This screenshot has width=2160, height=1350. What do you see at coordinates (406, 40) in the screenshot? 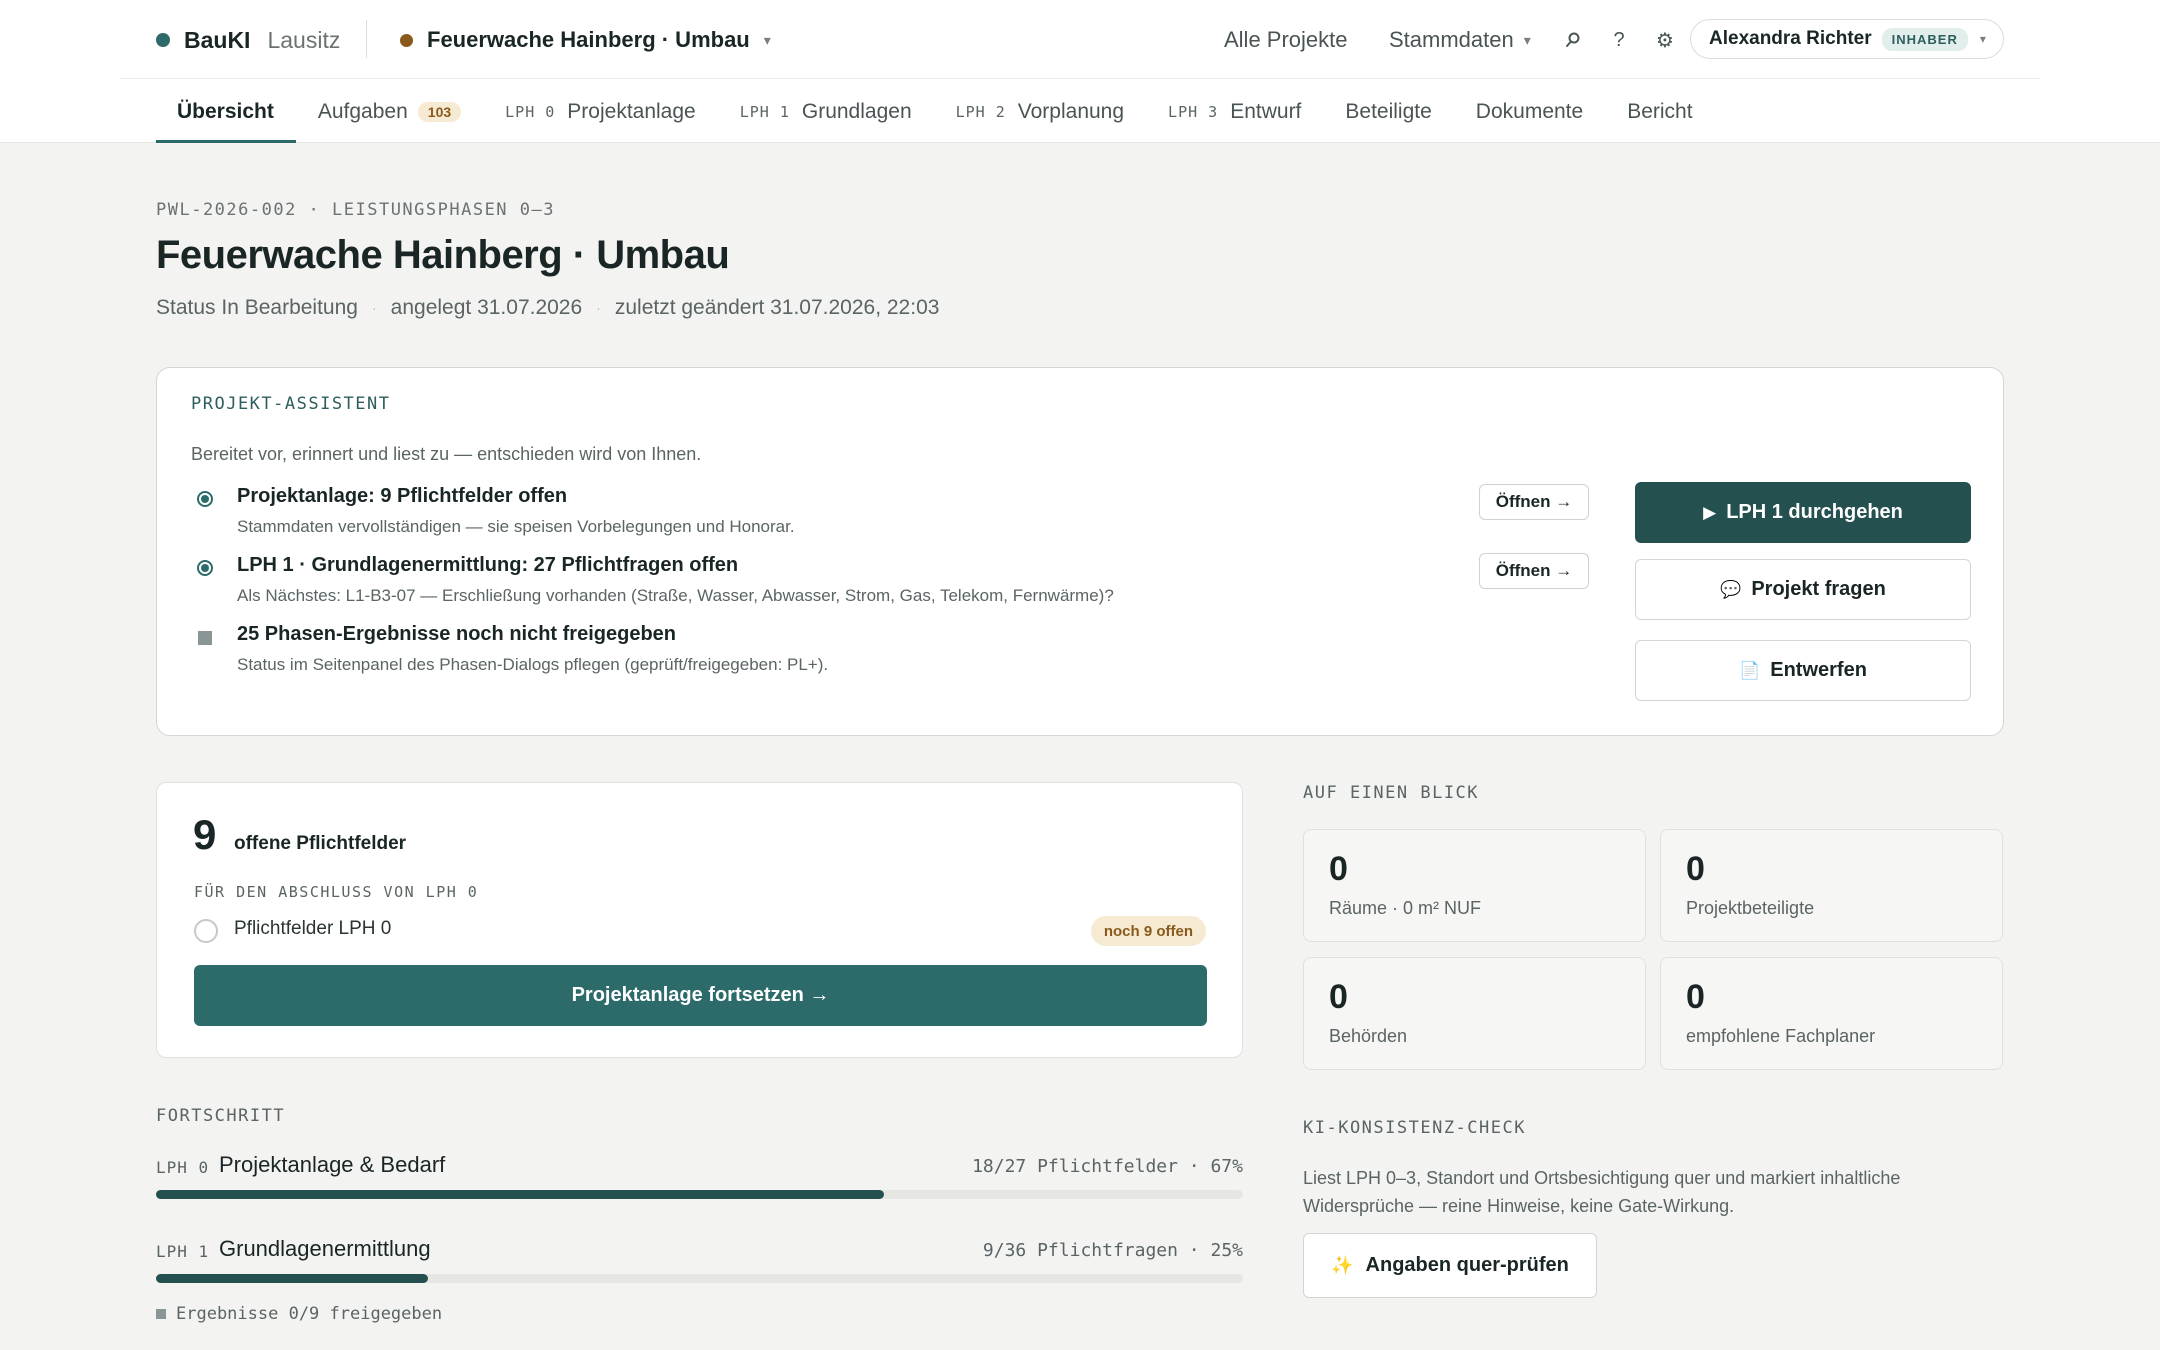
I see `project-status-dot-icon` at bounding box center [406, 40].